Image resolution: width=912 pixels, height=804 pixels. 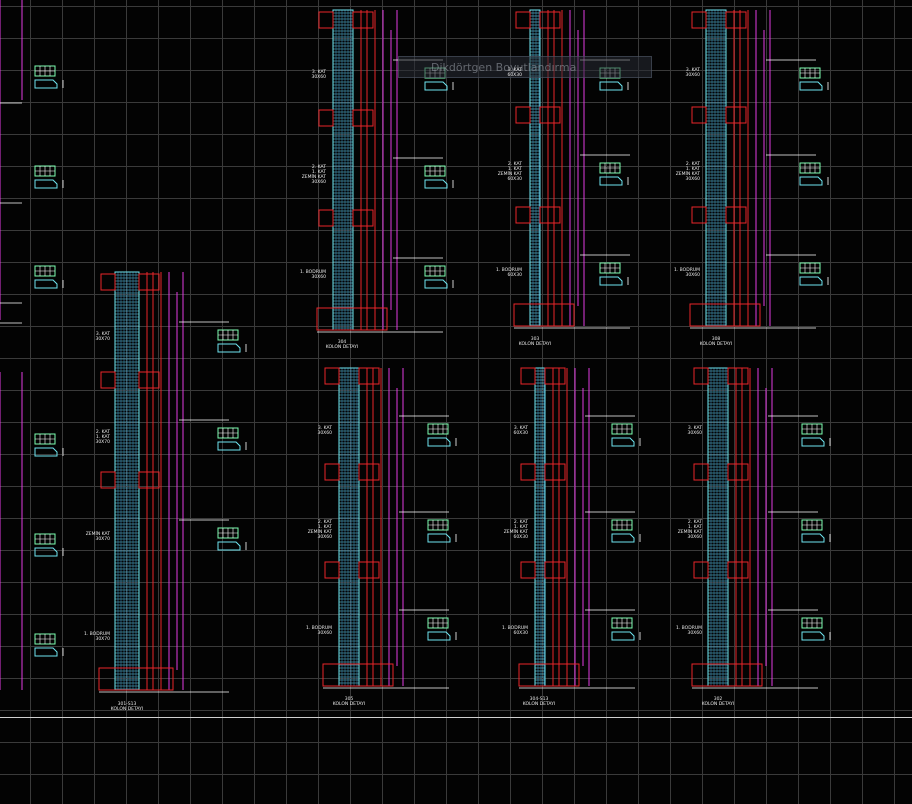 I want to click on column-304-s13-footing, so click(x=549, y=675).